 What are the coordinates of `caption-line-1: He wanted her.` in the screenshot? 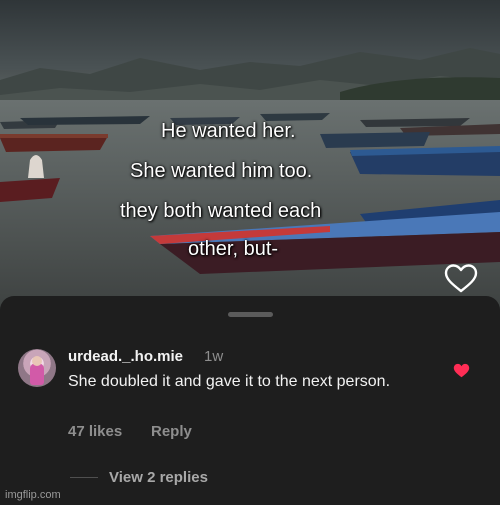 It's located at (228, 131).